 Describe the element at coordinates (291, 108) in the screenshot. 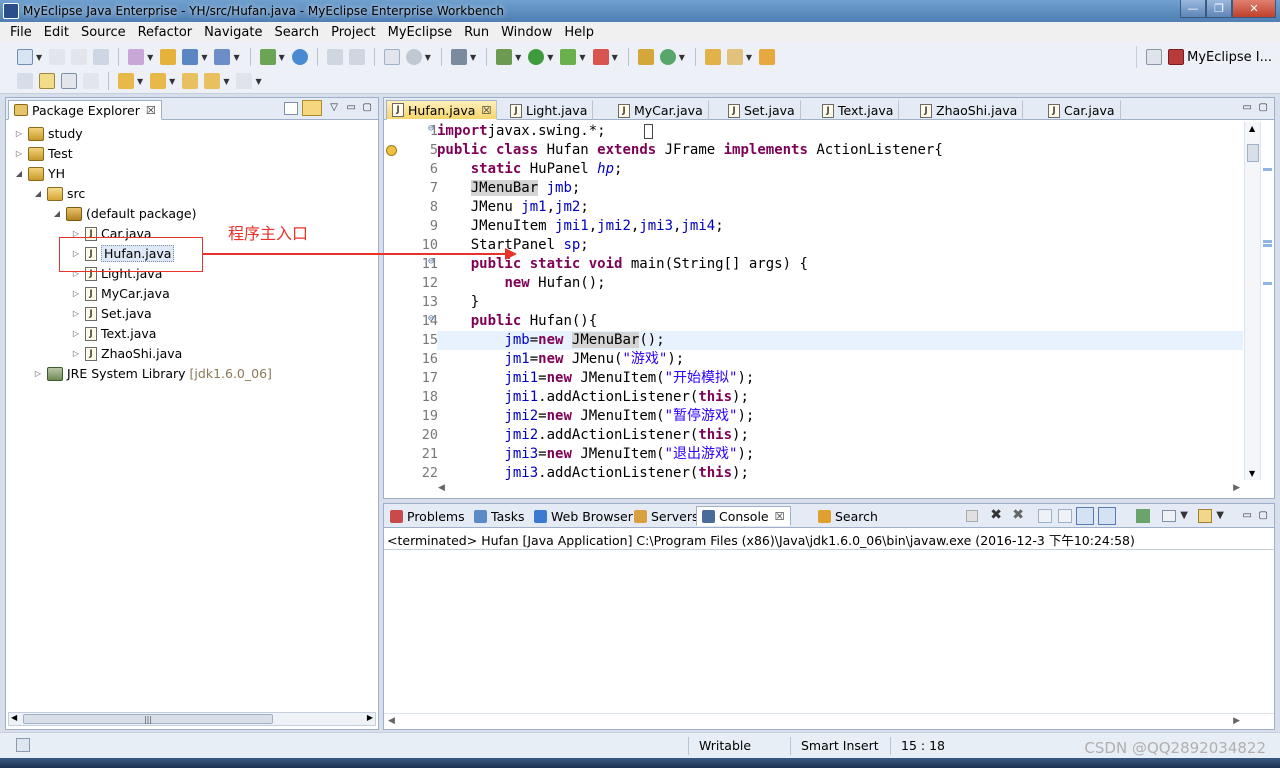

I see `collapse-all-icon` at that location.